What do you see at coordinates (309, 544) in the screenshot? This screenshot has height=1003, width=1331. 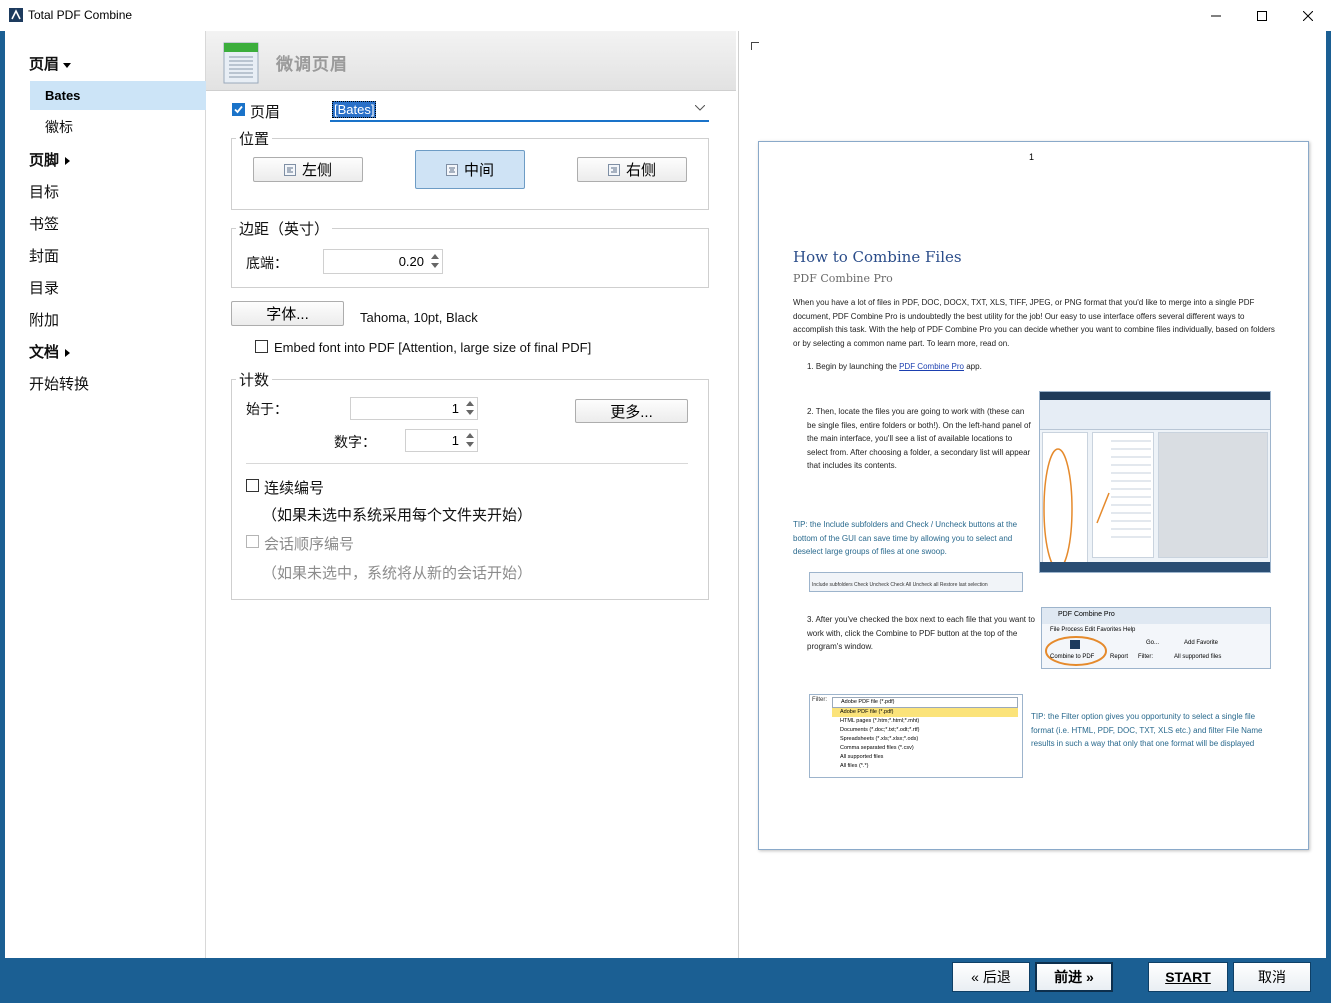 I see `session-numbering-label: 会话顺序编号` at bounding box center [309, 544].